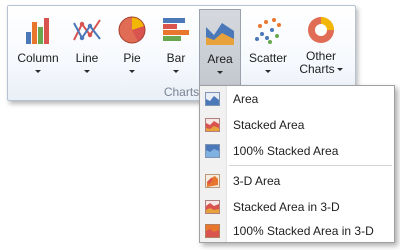 The width and height of the screenshot is (400, 250). What do you see at coordinates (38, 48) in the screenshot?
I see `column-chart-button: Column` at bounding box center [38, 48].